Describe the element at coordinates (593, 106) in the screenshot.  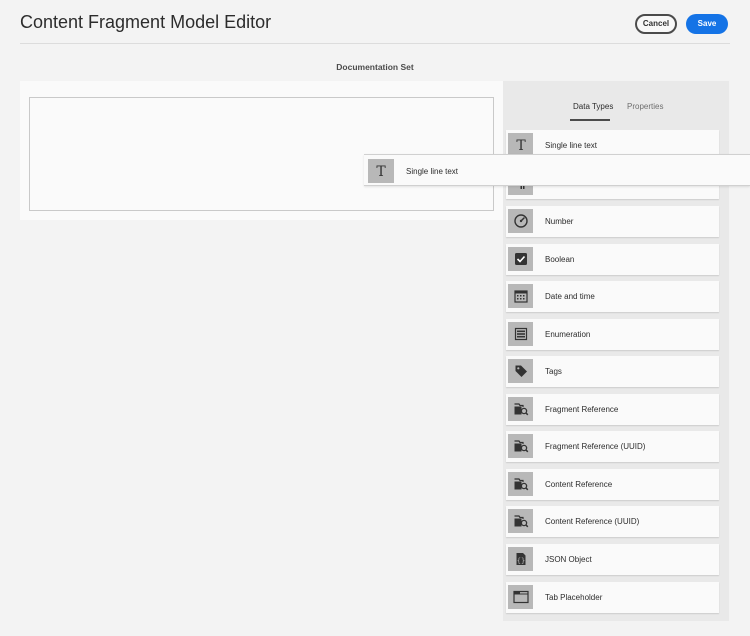
I see `tab-data-types: Data Types` at that location.